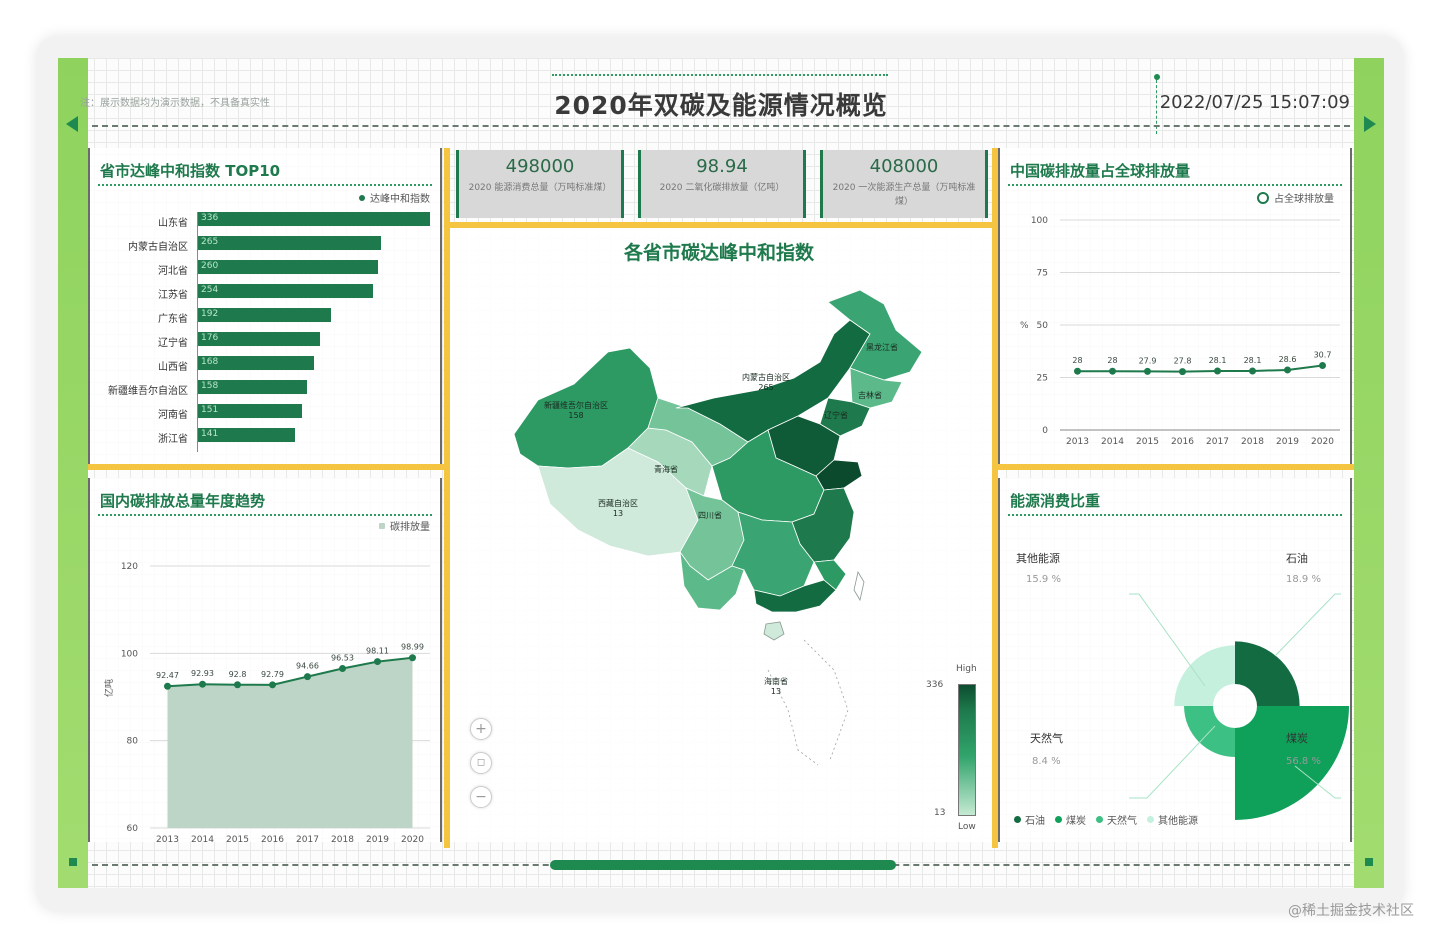  I want to click on right-square-icon, so click(1369, 862).